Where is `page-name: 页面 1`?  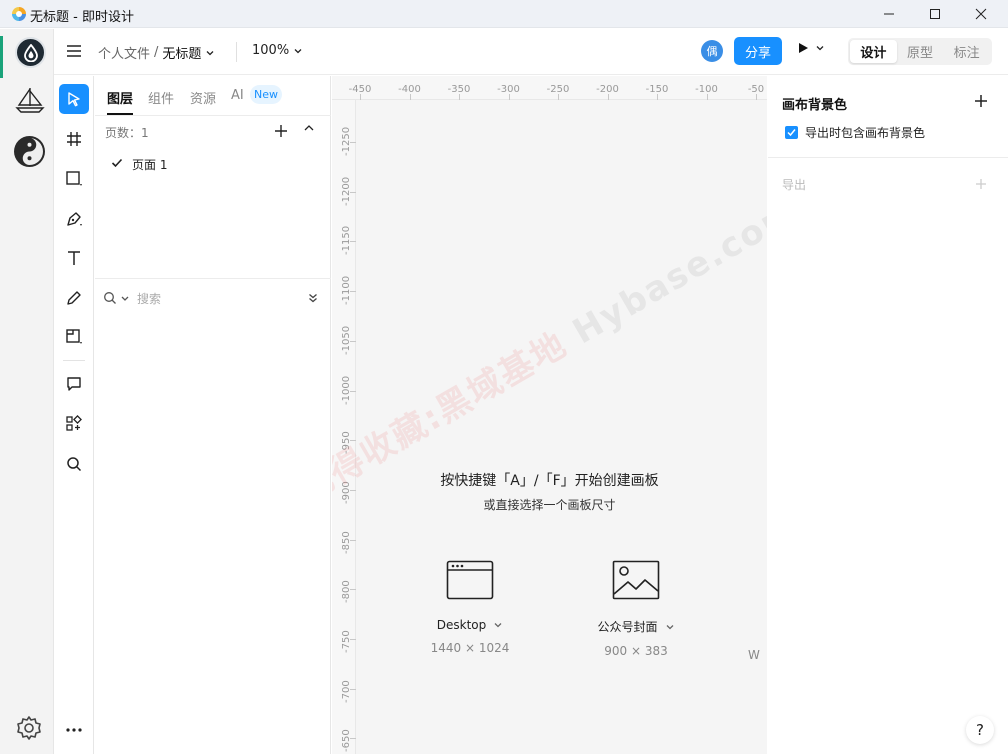
page-name: 页面 1 is located at coordinates (150, 165).